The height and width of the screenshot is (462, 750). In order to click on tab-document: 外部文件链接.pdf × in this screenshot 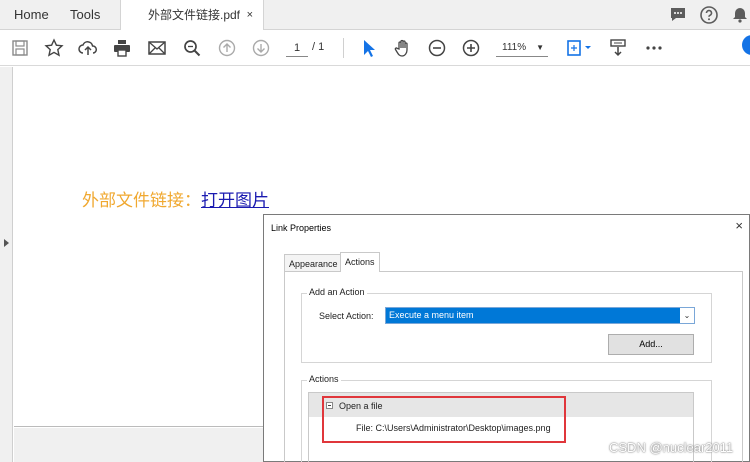, I will do `click(192, 15)`.